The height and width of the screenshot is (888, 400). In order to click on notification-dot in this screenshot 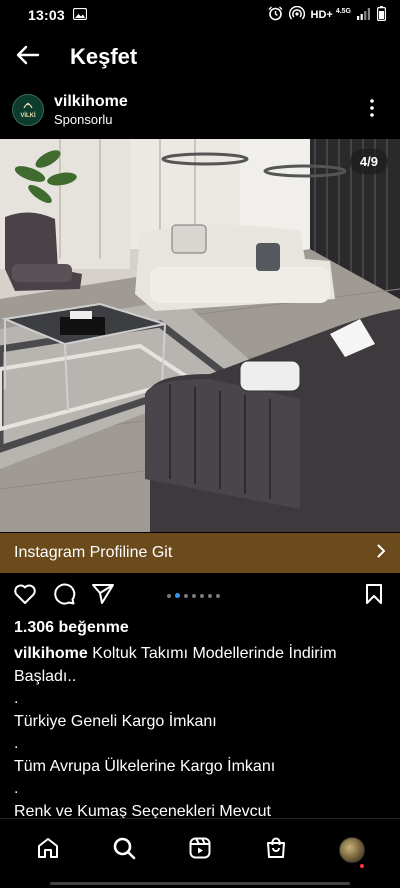, I will do `click(362, 866)`.